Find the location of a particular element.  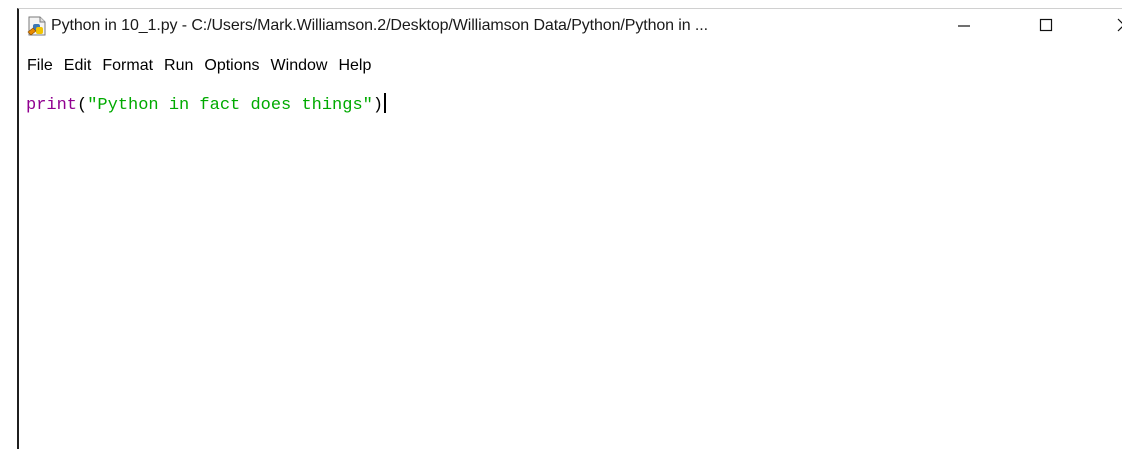

open-paren-token: ( is located at coordinates (82, 105).